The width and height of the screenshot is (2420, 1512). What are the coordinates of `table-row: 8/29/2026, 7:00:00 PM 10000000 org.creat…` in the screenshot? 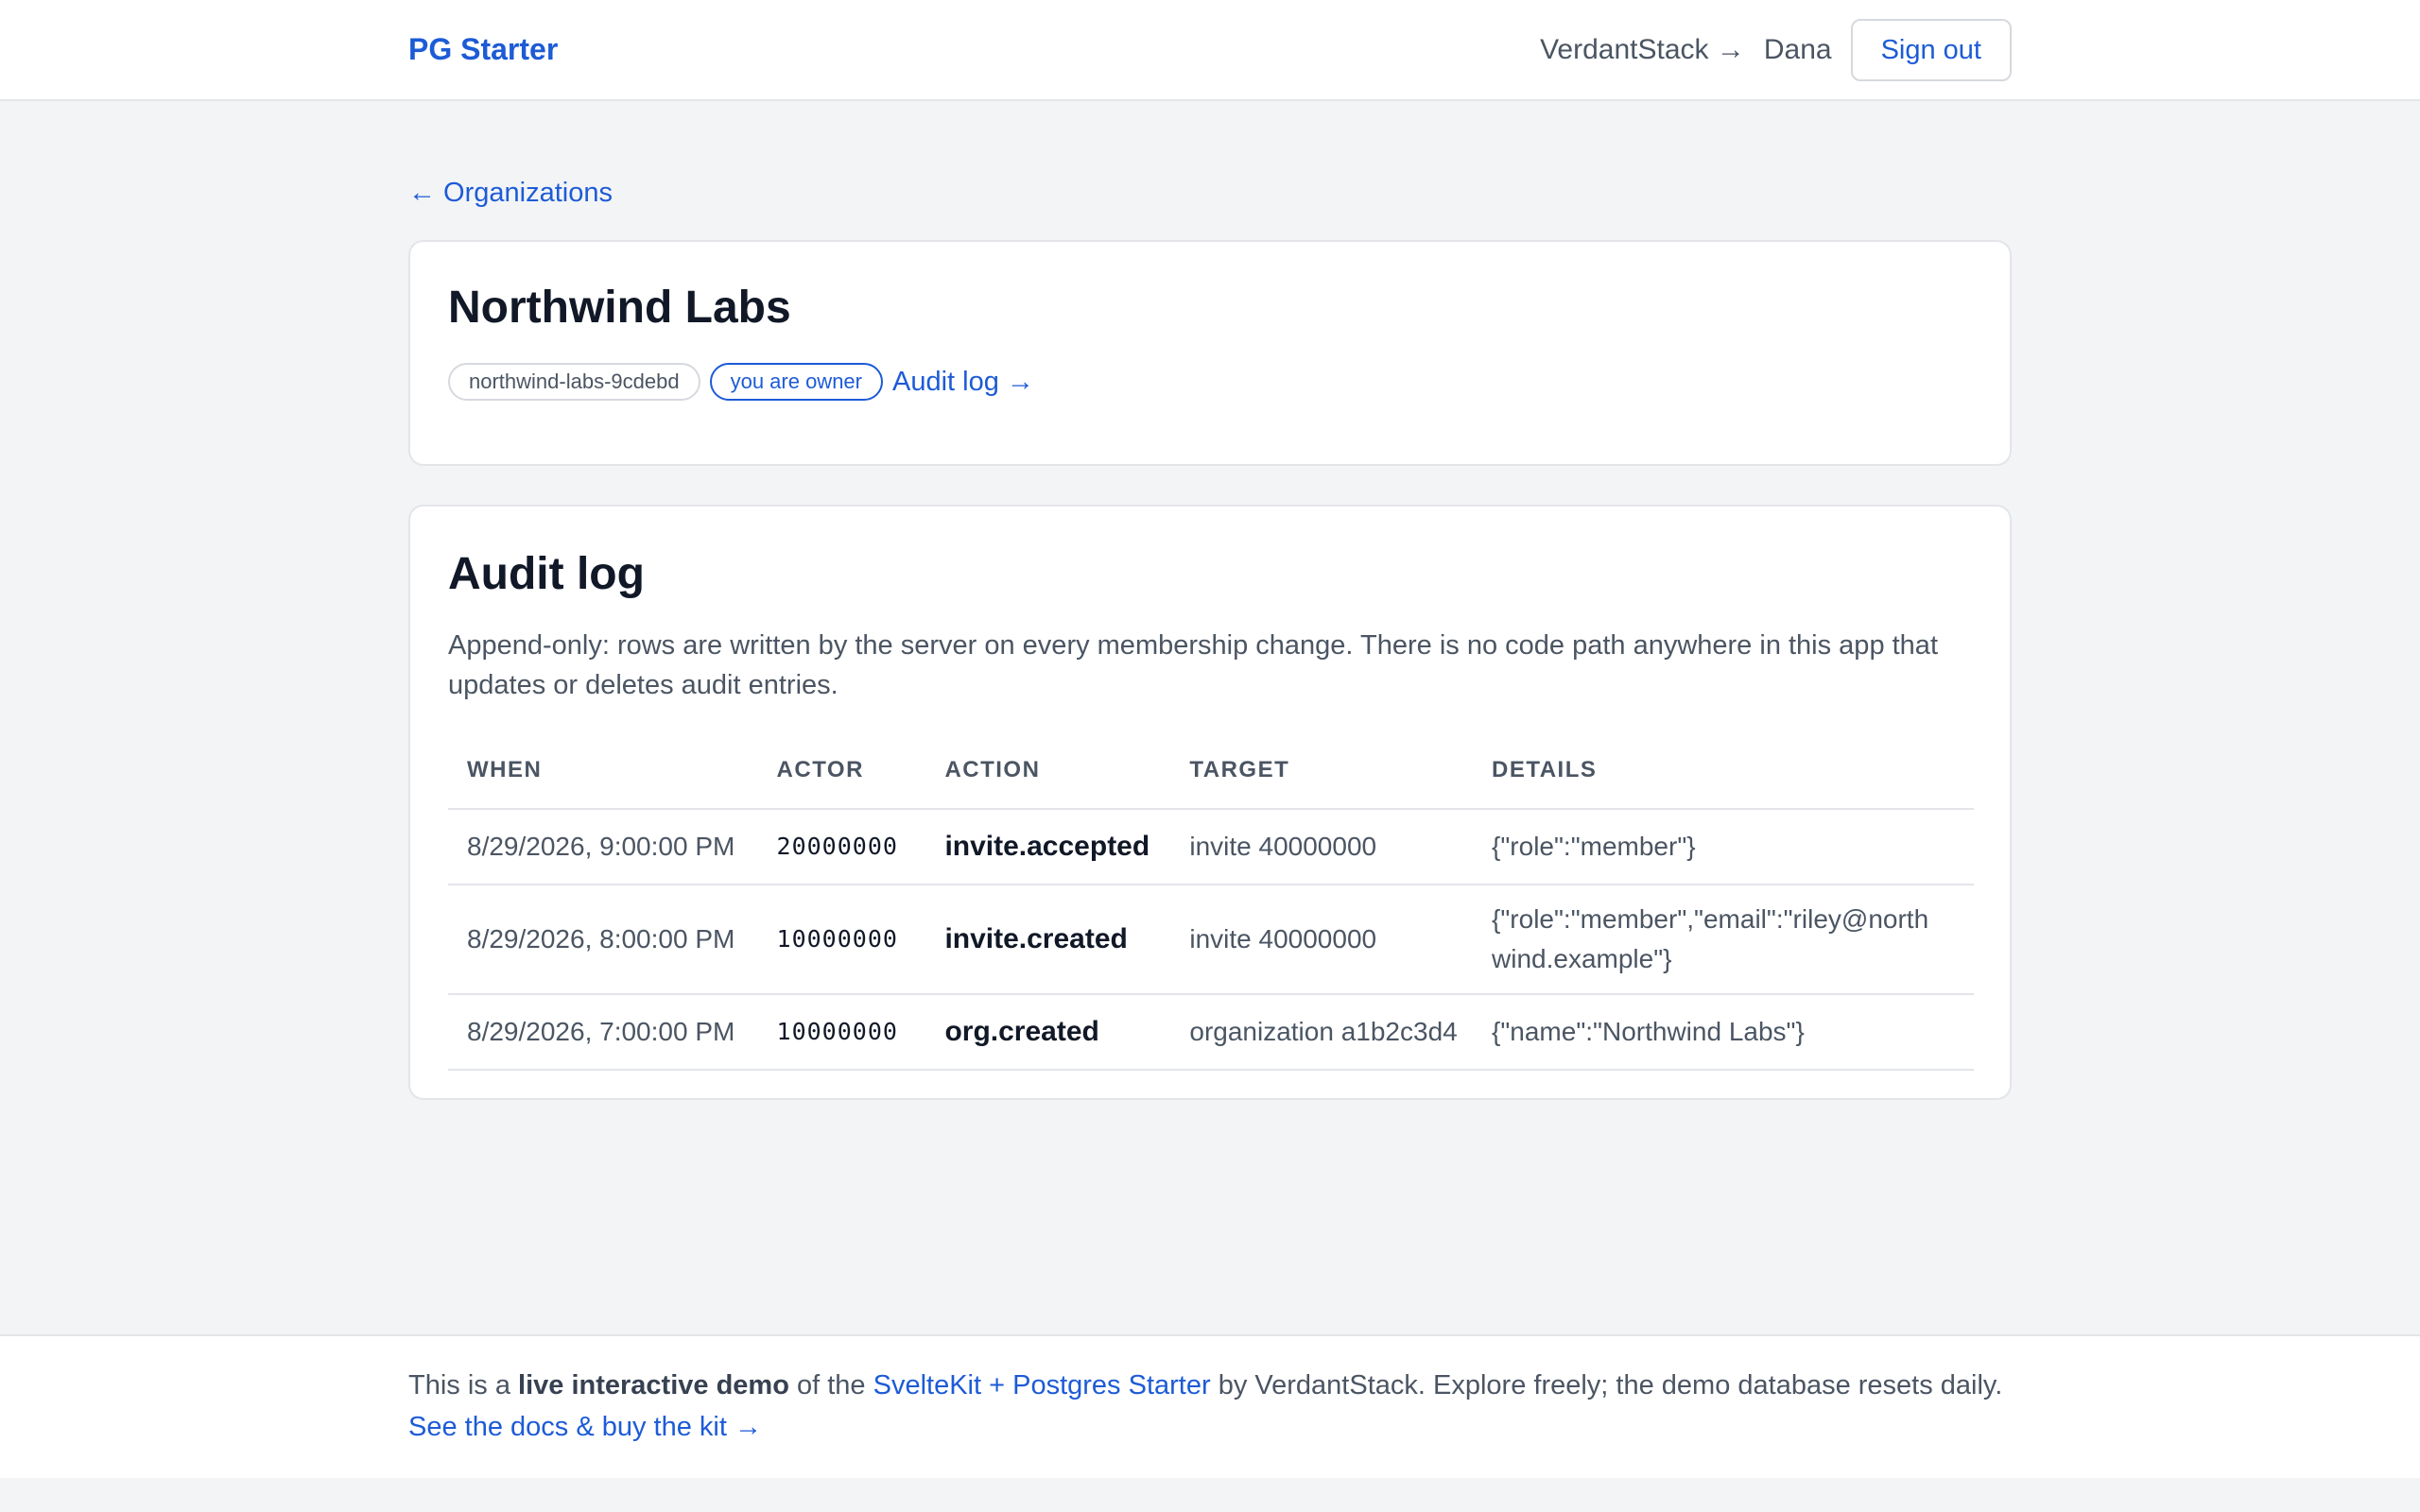 It's located at (1211, 1032).